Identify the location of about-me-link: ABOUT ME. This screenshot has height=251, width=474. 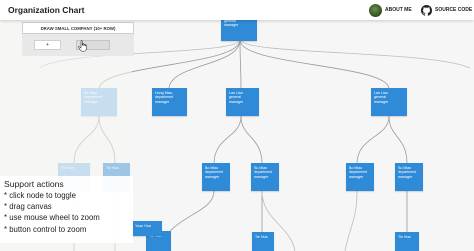
(390, 10).